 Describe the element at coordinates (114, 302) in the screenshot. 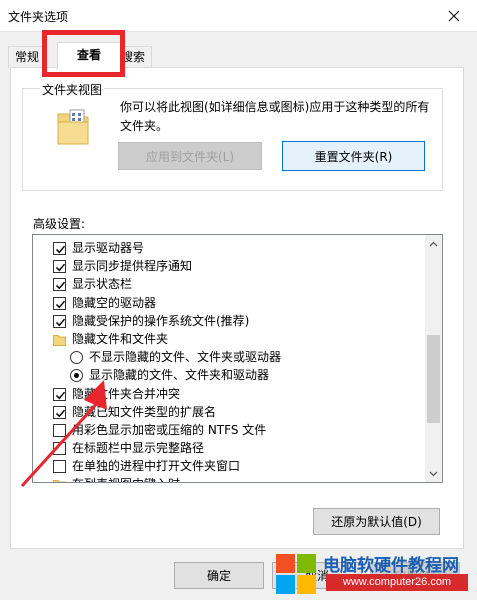

I see `setting-label: 隐藏空的驱动器` at that location.